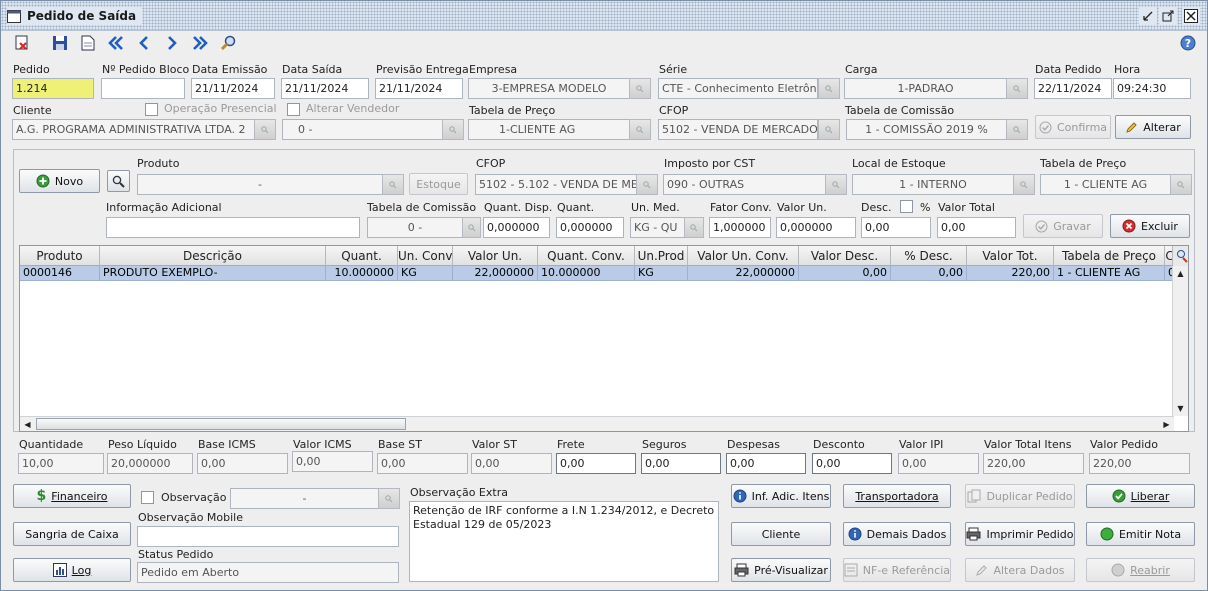 The image size is (1208, 591). Describe the element at coordinates (738, 88) in the screenshot. I see `serie-field: CTE - Conhecimento Eletrônico` at that location.